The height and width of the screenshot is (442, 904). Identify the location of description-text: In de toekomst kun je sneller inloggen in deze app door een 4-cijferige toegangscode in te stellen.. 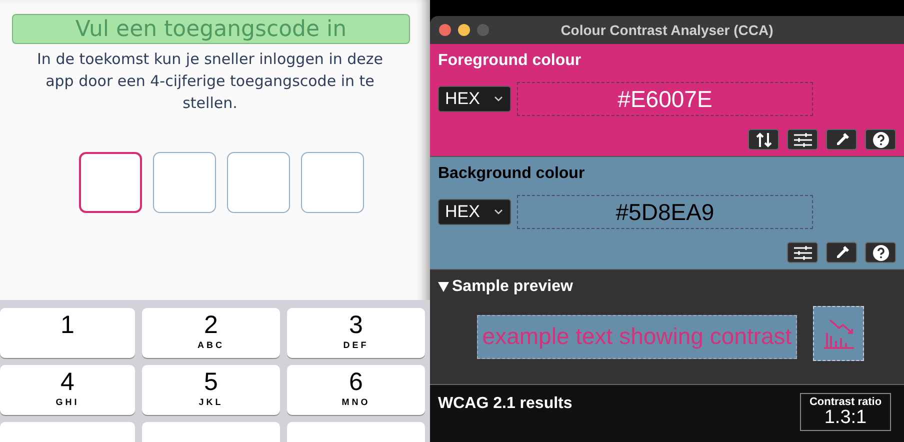
(210, 81).